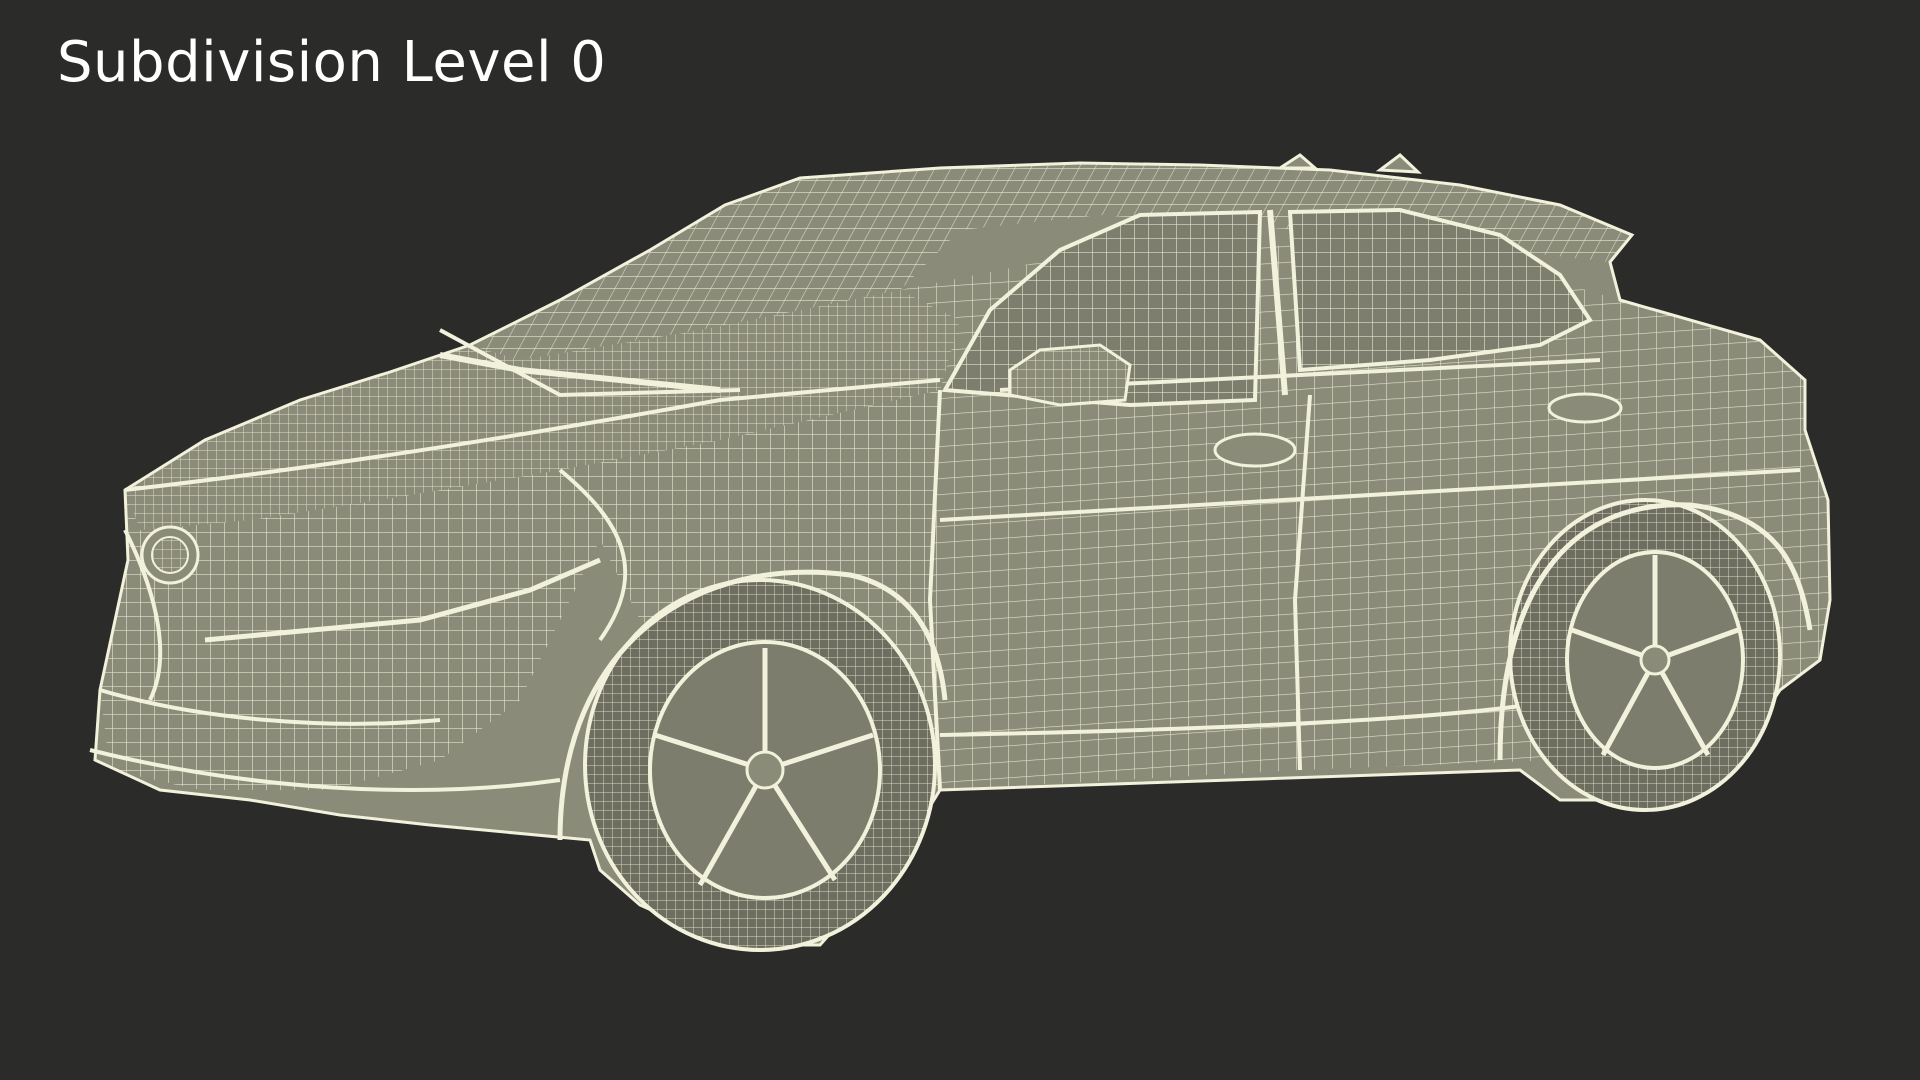 Image resolution: width=1920 pixels, height=1080 pixels. I want to click on rear-wheel, so click(1645, 655).